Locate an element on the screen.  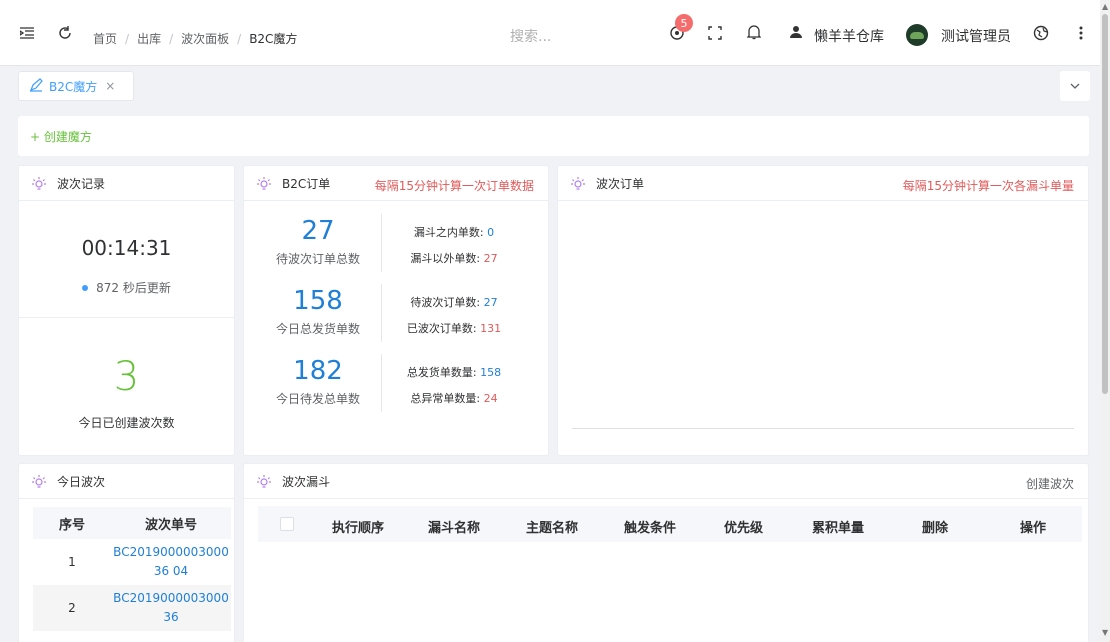
refresh-note: 每隔15分钟计算一次各漏斗单量 is located at coordinates (988, 186).